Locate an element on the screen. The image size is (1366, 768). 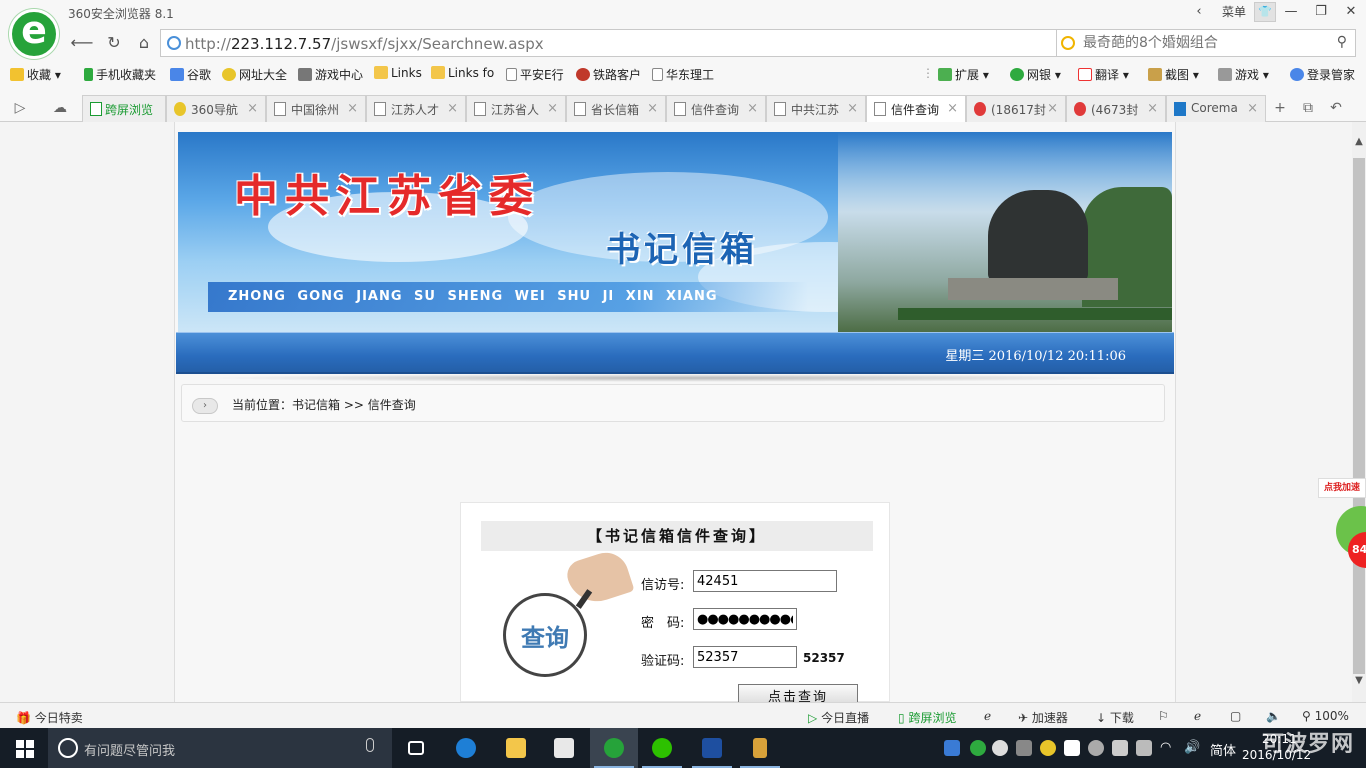
tray-usb-icon is located at coordinates (1072, 748).